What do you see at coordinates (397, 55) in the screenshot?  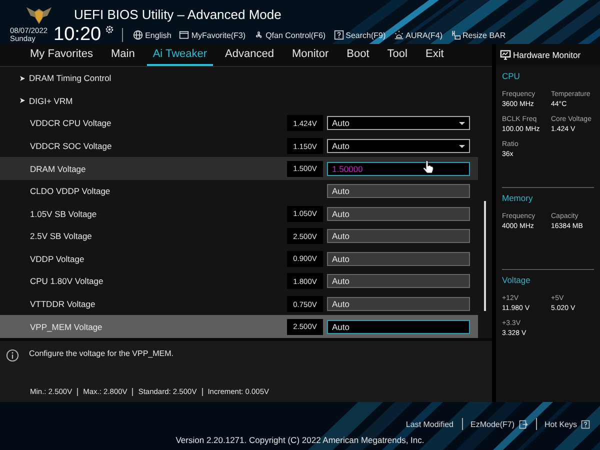 I see `menu-tab: Tool` at bounding box center [397, 55].